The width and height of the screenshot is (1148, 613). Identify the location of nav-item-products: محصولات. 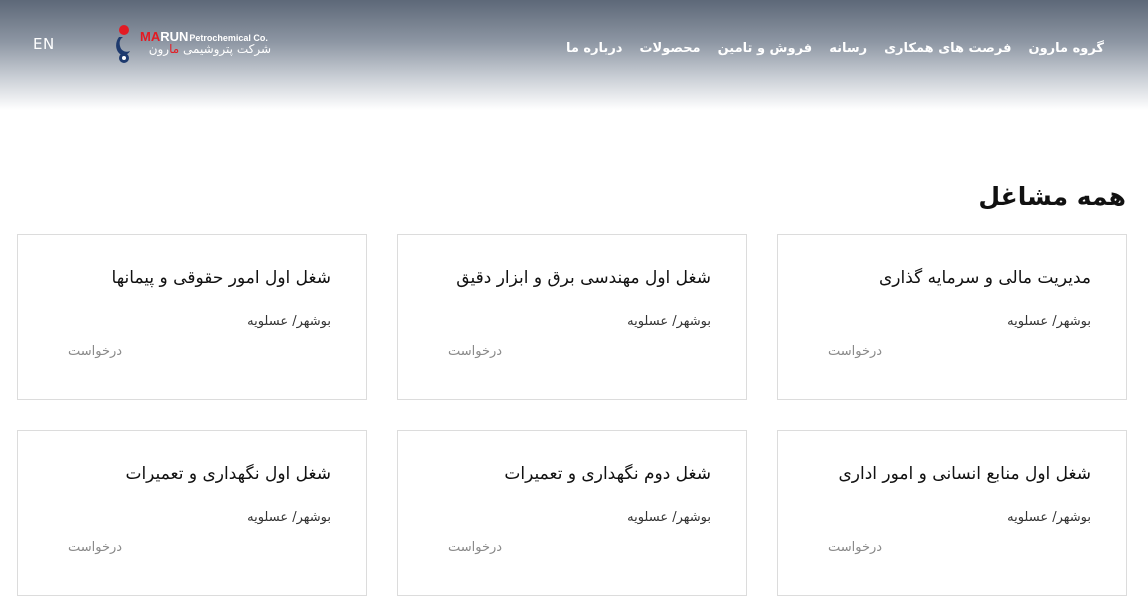
(669, 48).